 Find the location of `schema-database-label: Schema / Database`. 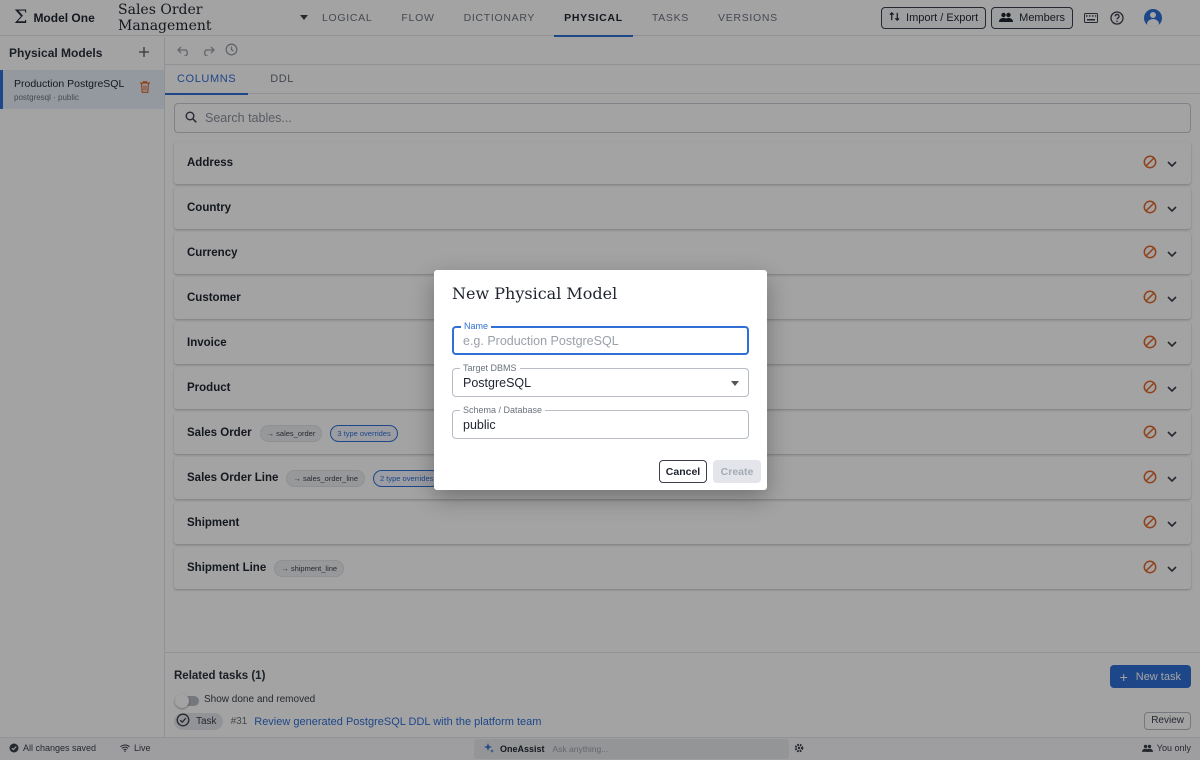

schema-database-label: Schema / Database is located at coordinates (503, 410).